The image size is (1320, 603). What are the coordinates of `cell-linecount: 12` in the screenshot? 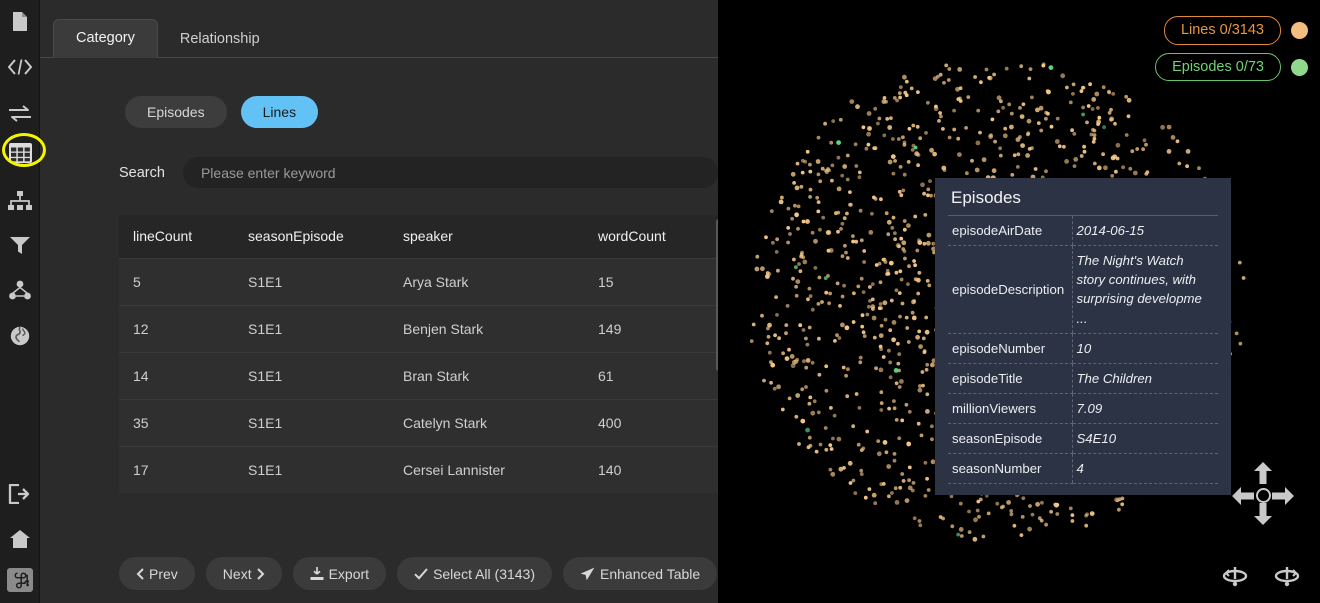 It's located at (176, 329).